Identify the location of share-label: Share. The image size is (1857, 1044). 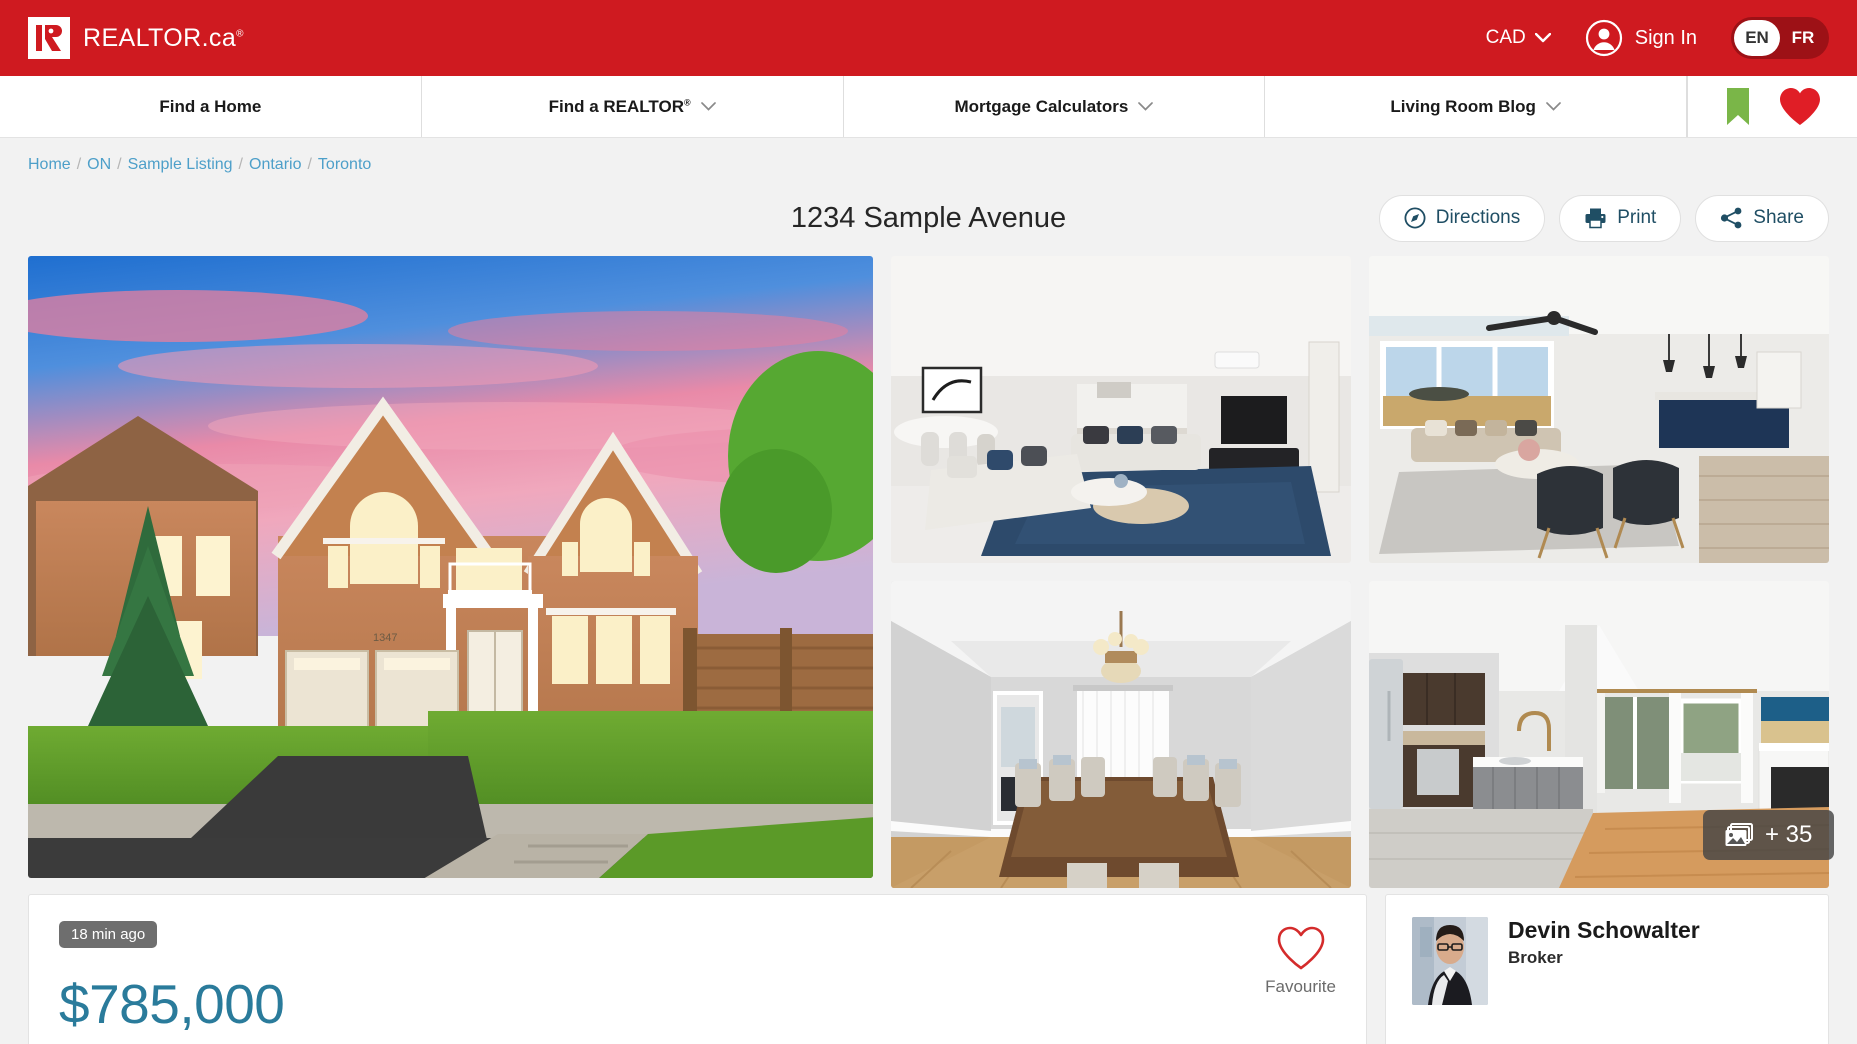
(1778, 217).